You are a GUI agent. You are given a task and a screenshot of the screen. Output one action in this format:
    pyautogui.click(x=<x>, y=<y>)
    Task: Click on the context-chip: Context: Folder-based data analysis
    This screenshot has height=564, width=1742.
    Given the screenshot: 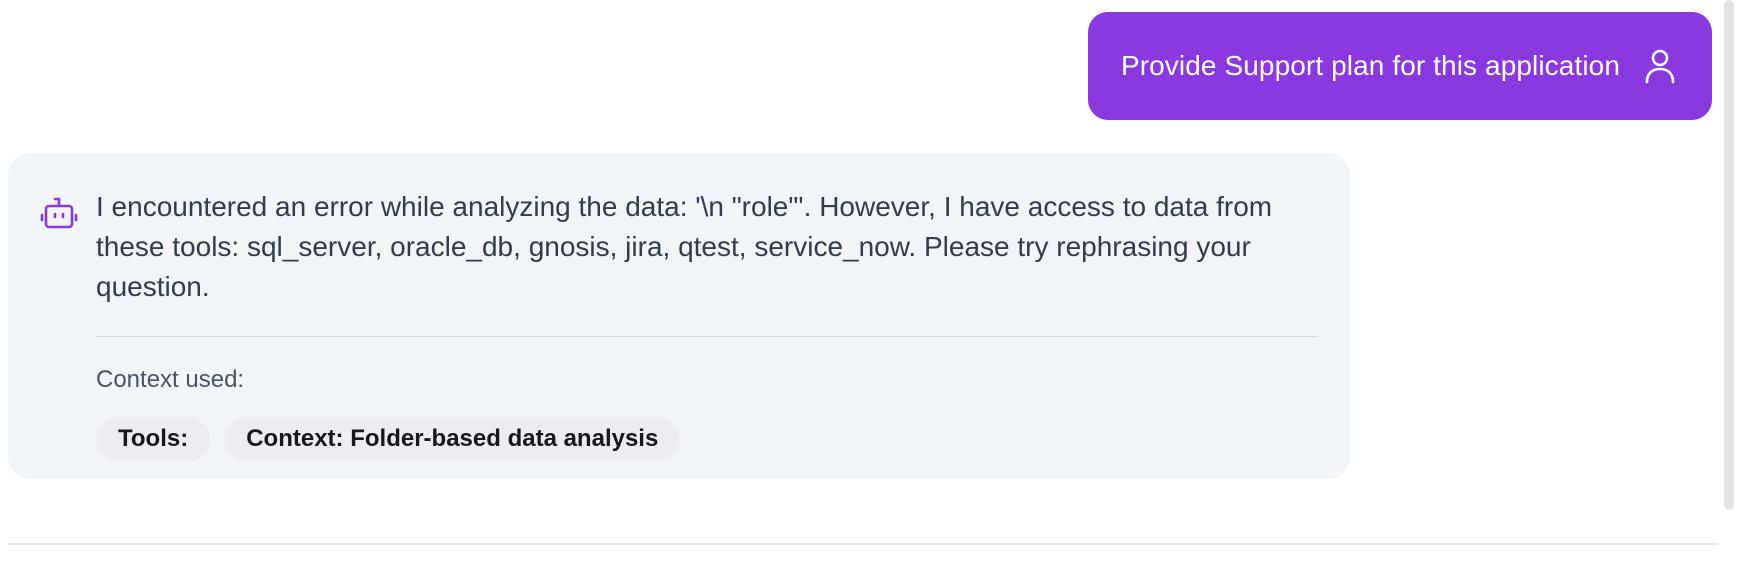 What is the action you would take?
    pyautogui.click(x=452, y=439)
    